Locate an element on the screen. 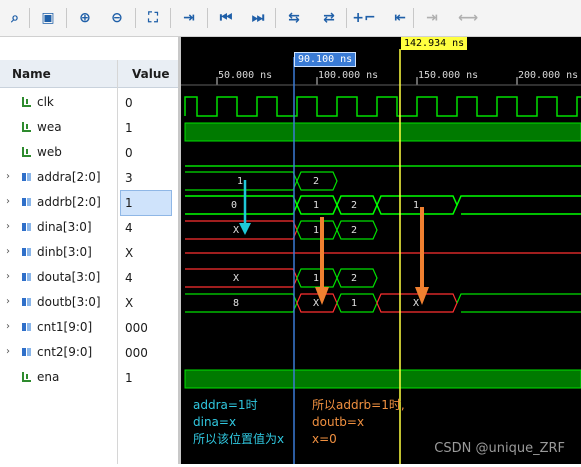 The width and height of the screenshot is (581, 467). previous-marker-icon: ⇤ is located at coordinates (400, 18).